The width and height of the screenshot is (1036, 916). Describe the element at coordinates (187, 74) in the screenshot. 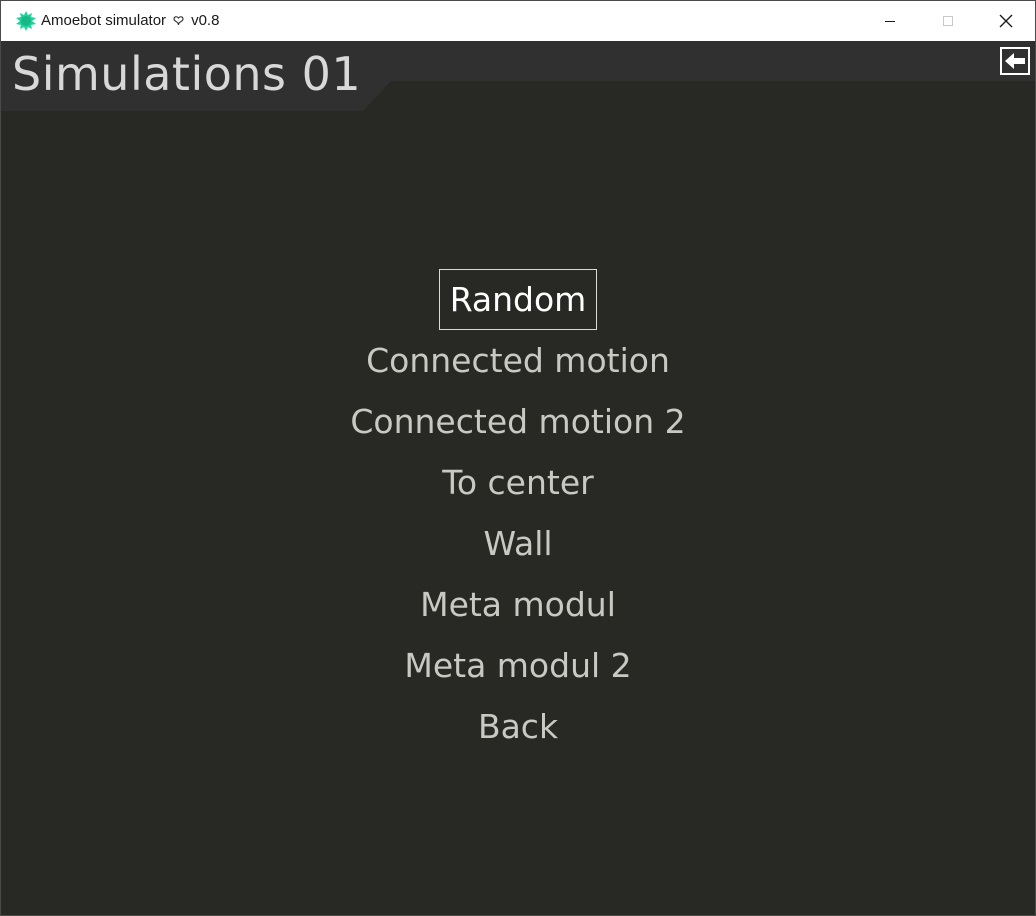

I see `page-title: Simulations 01` at that location.